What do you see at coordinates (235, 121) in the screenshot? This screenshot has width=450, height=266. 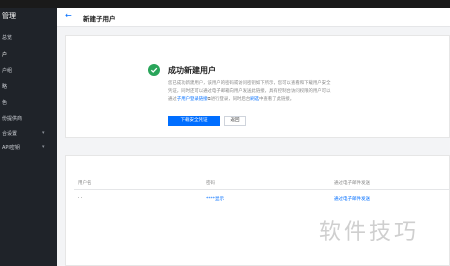 I see `return-button: 返回` at bounding box center [235, 121].